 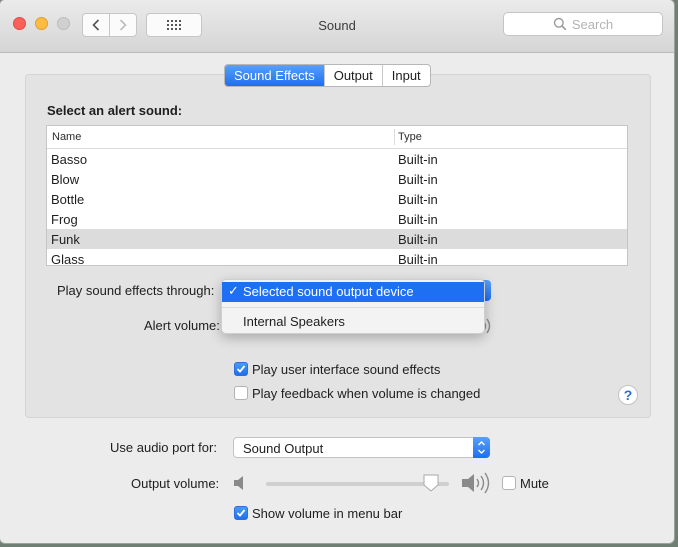 What do you see at coordinates (366, 393) in the screenshot?
I see `feedback-label: Play feedback when volume is changed` at bounding box center [366, 393].